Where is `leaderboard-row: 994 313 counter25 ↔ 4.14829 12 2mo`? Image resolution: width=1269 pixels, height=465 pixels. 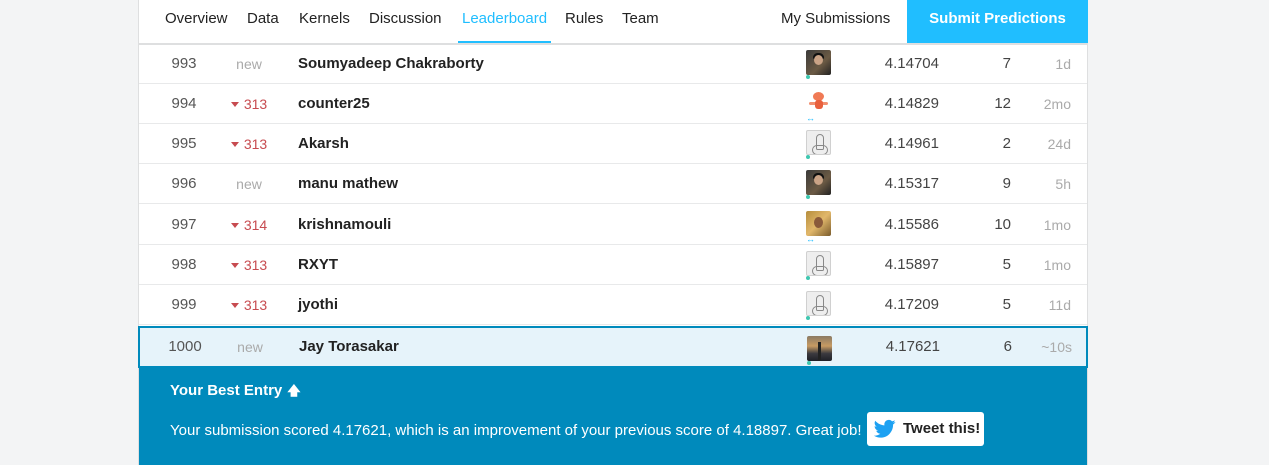
leaderboard-row: 994 313 counter25 ↔ 4.14829 12 2mo is located at coordinates (613, 104).